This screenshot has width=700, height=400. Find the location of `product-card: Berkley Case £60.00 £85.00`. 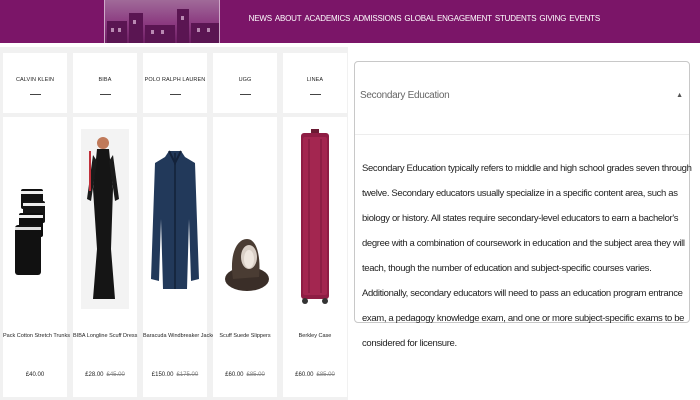

product-card: Berkley Case £60.00 £85.00 is located at coordinates (315, 257).